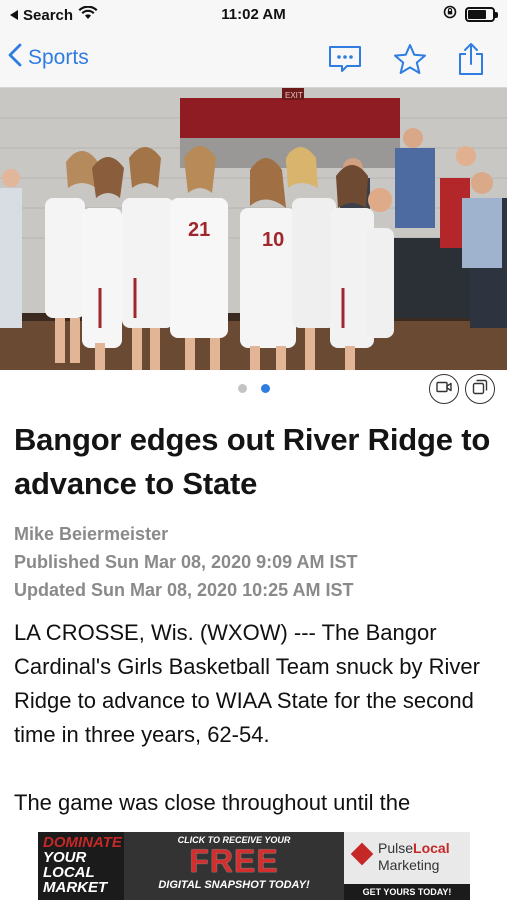 This screenshot has height=900, width=507. What do you see at coordinates (253, 59) in the screenshot?
I see `navigation-bar: Sports` at bounding box center [253, 59].